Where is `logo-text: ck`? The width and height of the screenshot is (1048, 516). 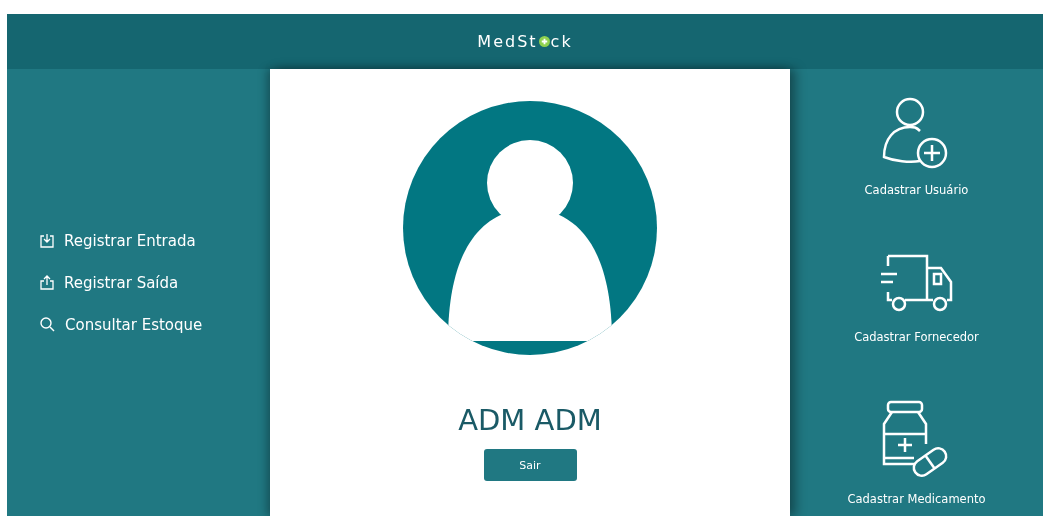 logo-text: ck is located at coordinates (561, 41).